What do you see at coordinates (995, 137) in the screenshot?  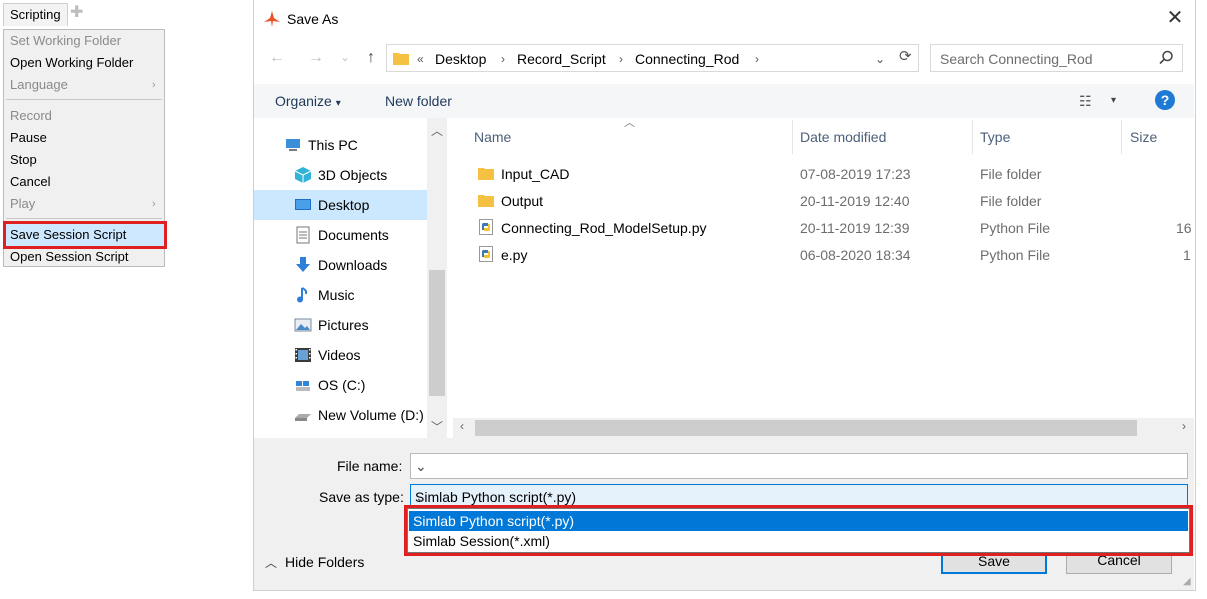 I see `column-header-type: Type` at bounding box center [995, 137].